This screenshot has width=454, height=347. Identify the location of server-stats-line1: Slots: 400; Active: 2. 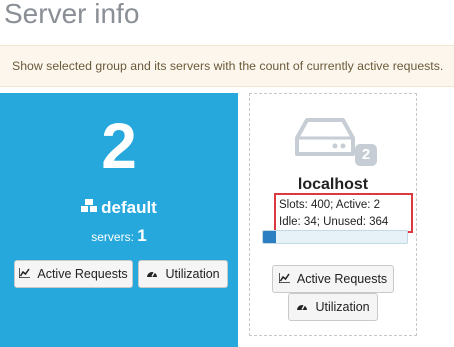
(330, 205).